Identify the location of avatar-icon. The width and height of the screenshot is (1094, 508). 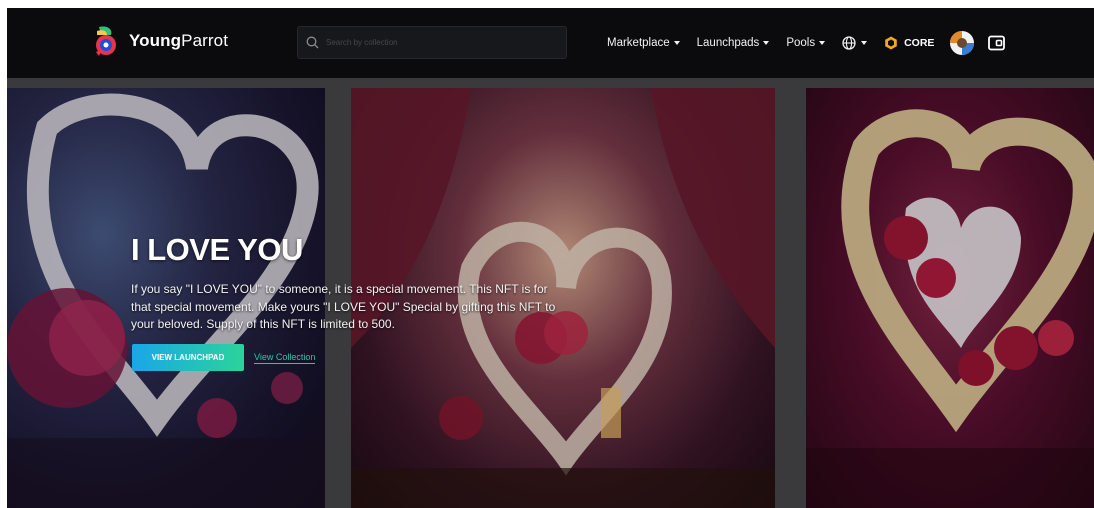
(962, 43).